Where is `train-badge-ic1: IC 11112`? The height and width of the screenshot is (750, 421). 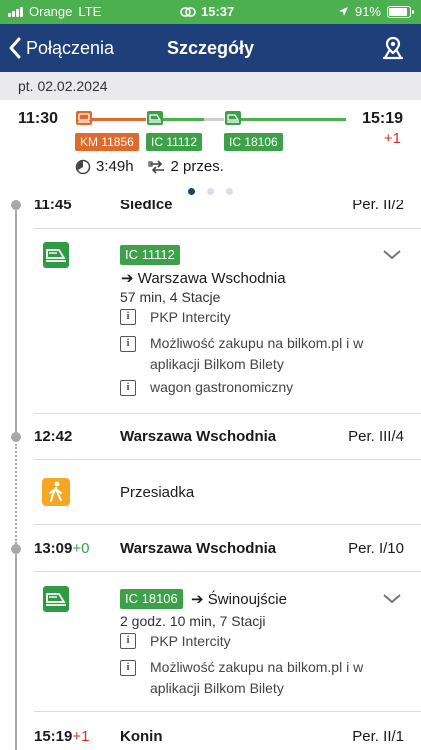 train-badge-ic1: IC 11112 is located at coordinates (174, 142).